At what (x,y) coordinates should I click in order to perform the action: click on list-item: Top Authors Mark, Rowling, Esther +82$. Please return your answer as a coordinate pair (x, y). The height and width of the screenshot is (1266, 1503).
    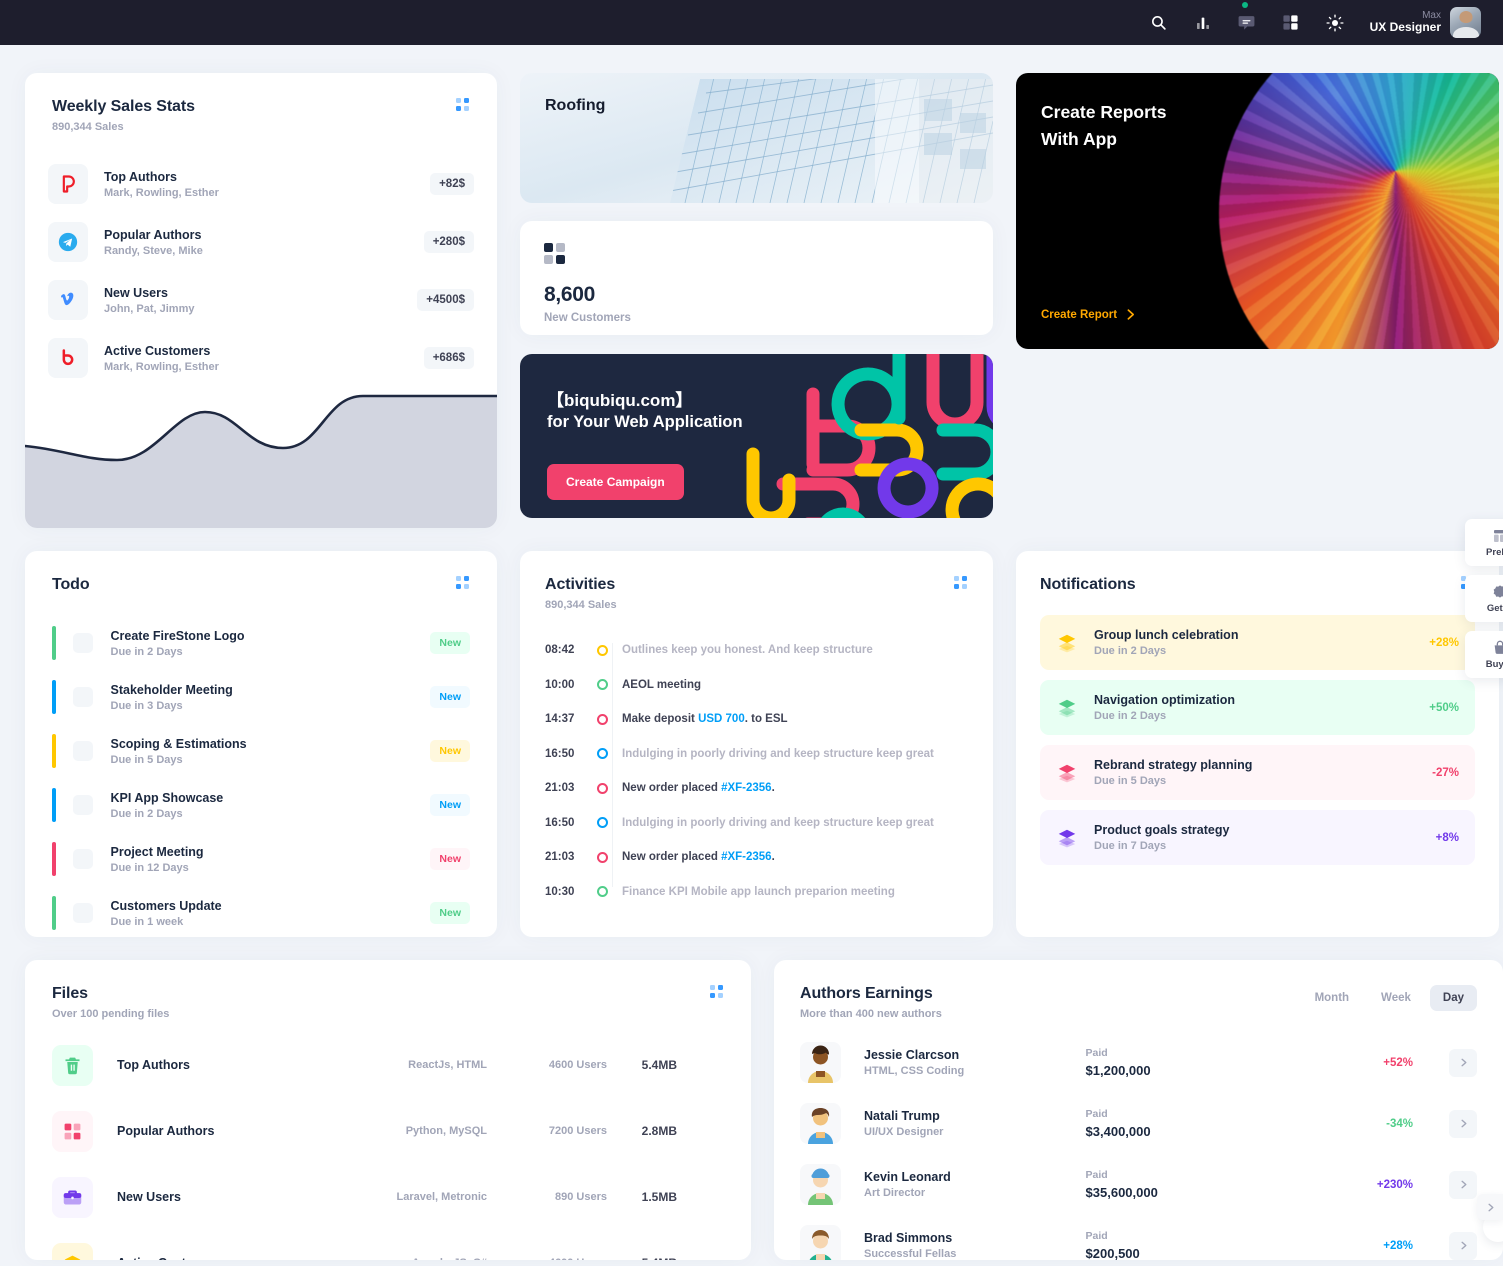
    Looking at the image, I should click on (261, 184).